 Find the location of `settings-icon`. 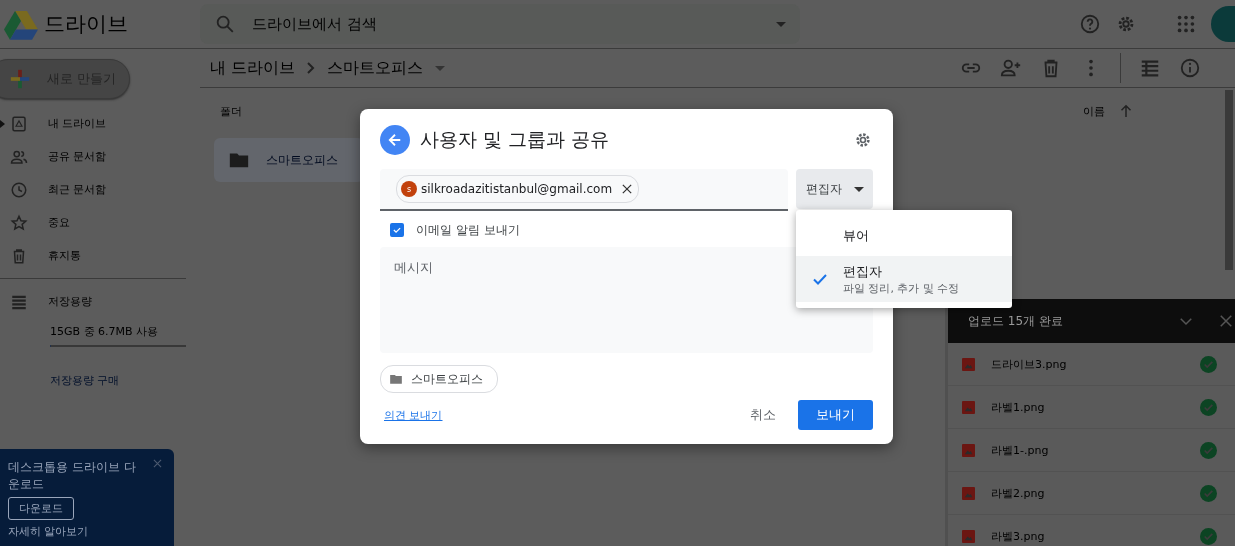

settings-icon is located at coordinates (863, 140).